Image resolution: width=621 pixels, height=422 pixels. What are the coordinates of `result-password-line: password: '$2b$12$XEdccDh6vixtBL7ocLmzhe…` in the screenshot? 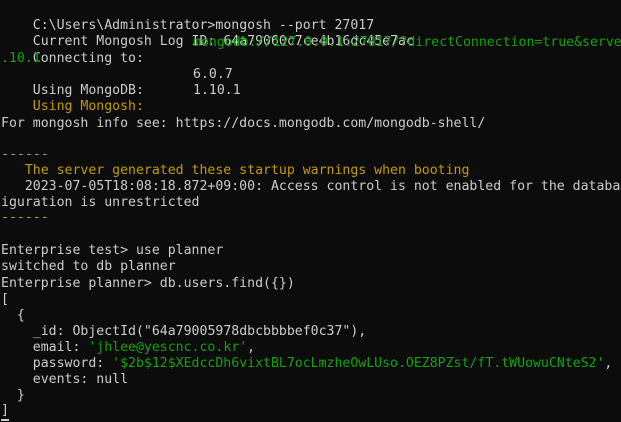 It's located at (307, 364).